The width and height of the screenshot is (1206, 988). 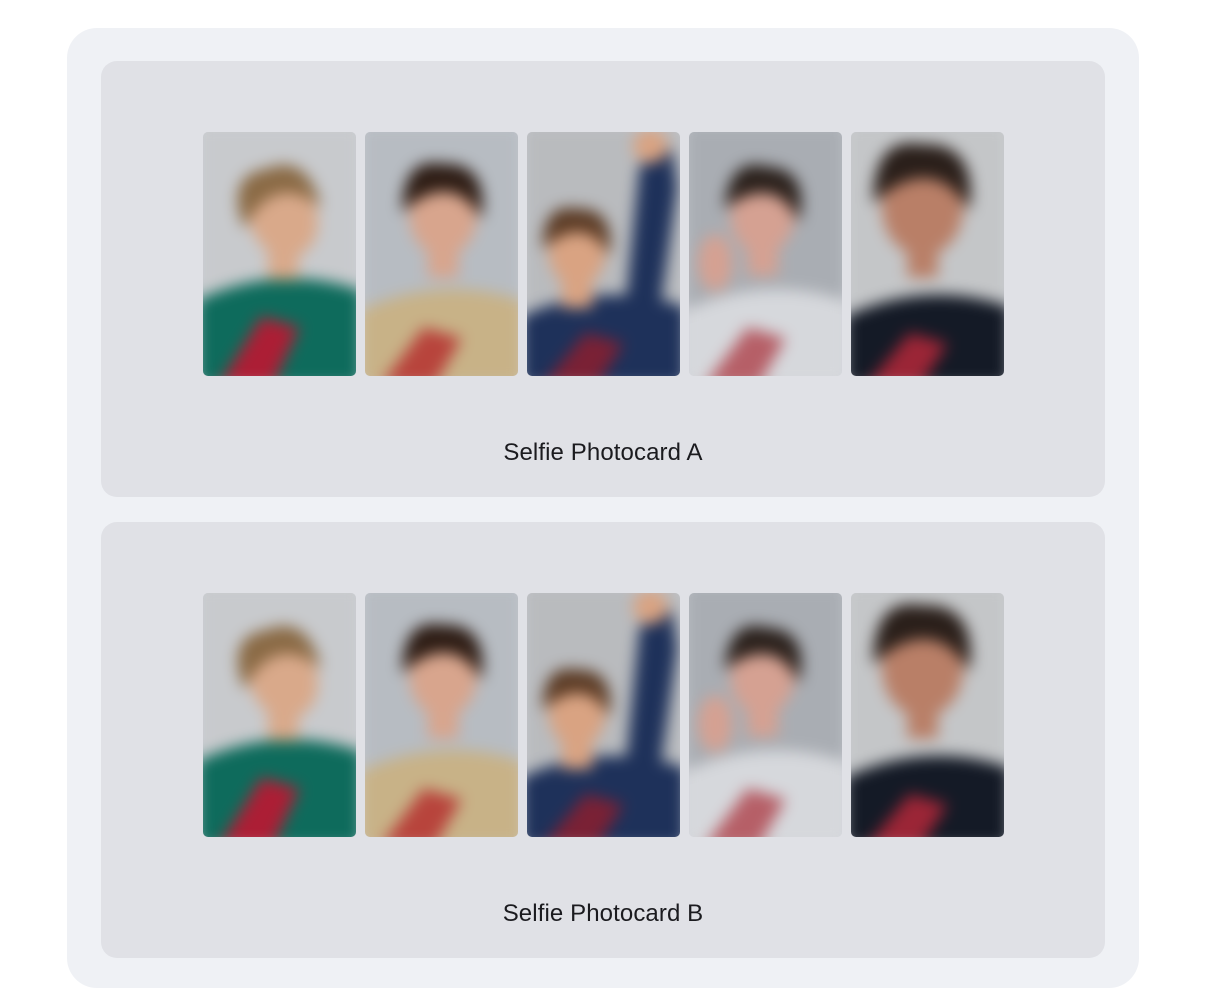 I want to click on product-caption: Selfie Photocard B, so click(x=603, y=914).